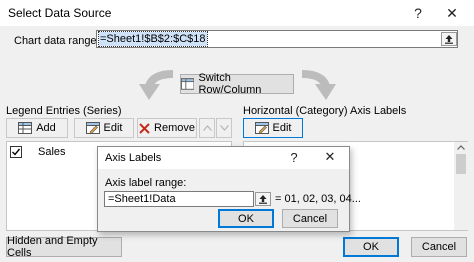 The height and width of the screenshot is (262, 474). I want to click on chart-data-range-value: =Sheet1!$B$2:$C$18, so click(153, 39).